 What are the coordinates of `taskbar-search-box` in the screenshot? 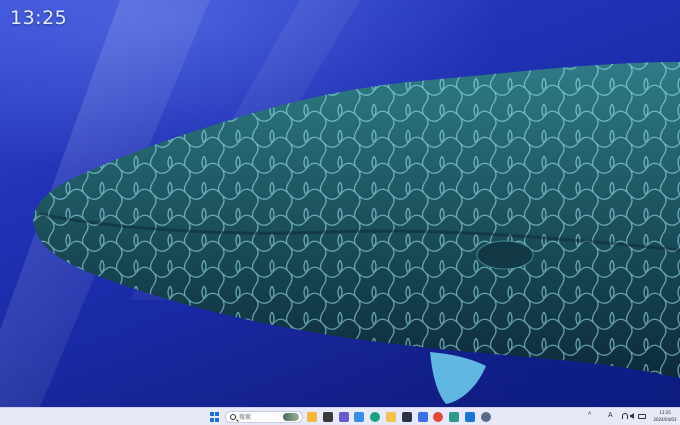 It's located at (264, 417).